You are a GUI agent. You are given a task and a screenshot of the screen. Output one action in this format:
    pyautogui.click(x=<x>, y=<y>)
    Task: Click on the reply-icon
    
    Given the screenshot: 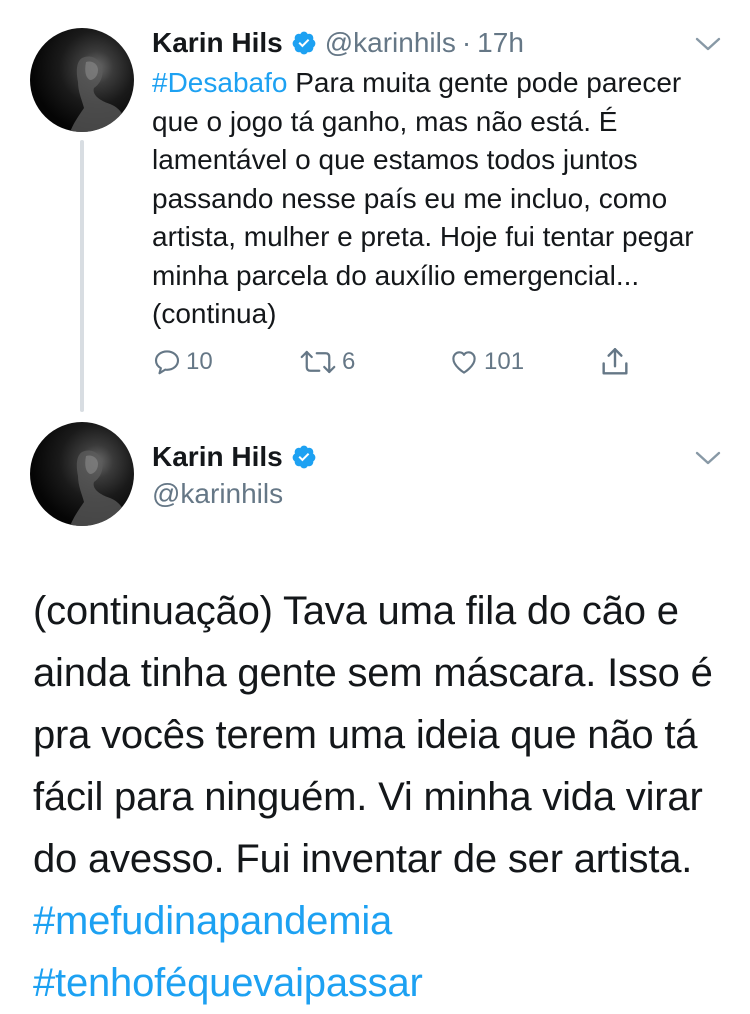 What is the action you would take?
    pyautogui.click(x=167, y=362)
    